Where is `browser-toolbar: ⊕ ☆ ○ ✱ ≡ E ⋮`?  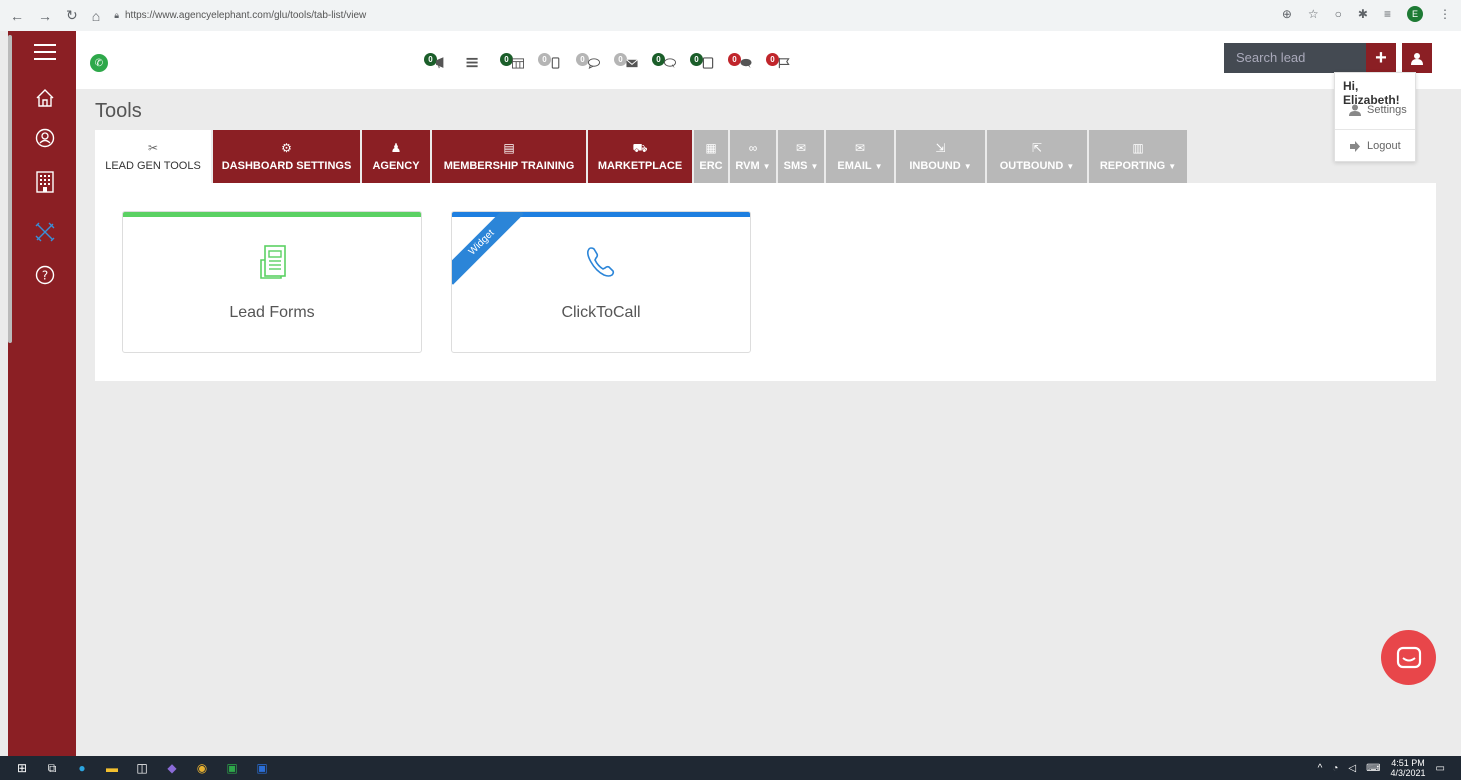 browser-toolbar: ⊕ ☆ ○ ✱ ≡ E ⋮ is located at coordinates (1366, 14).